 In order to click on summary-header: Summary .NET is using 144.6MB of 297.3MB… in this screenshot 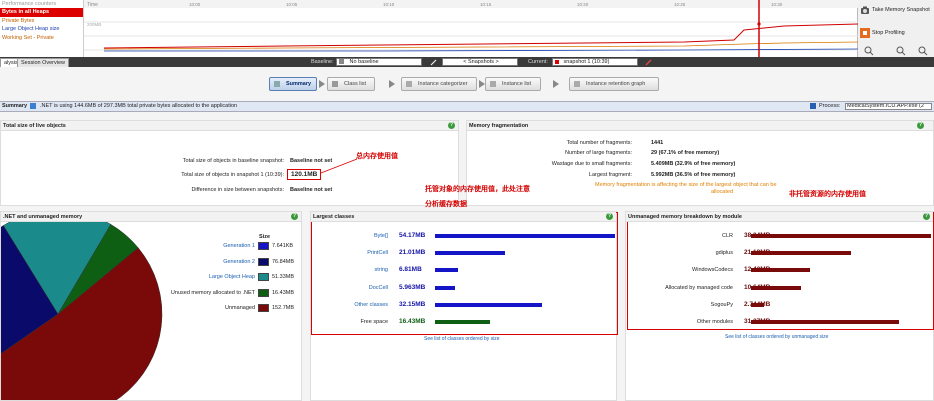, I will do `click(467, 106)`.